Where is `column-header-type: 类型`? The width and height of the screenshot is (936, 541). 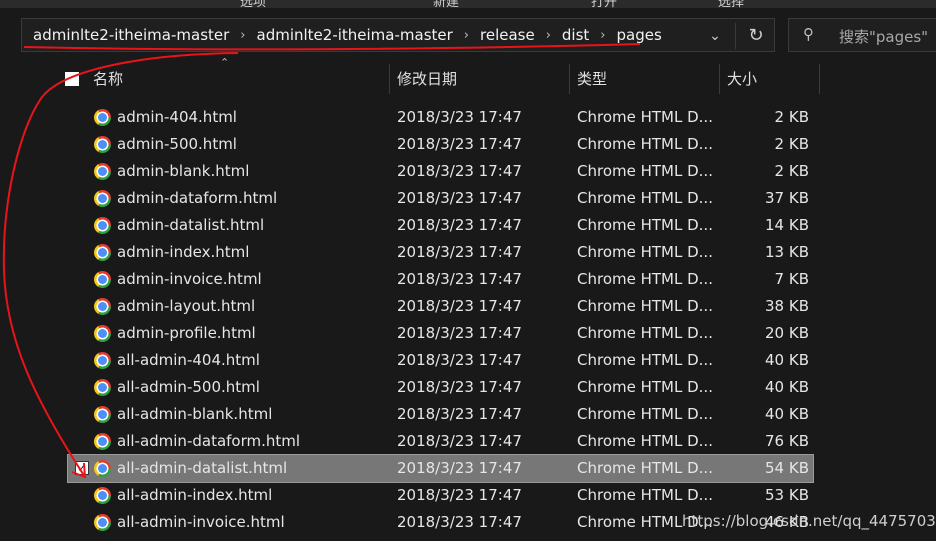
column-header-type: 类型 is located at coordinates (592, 79).